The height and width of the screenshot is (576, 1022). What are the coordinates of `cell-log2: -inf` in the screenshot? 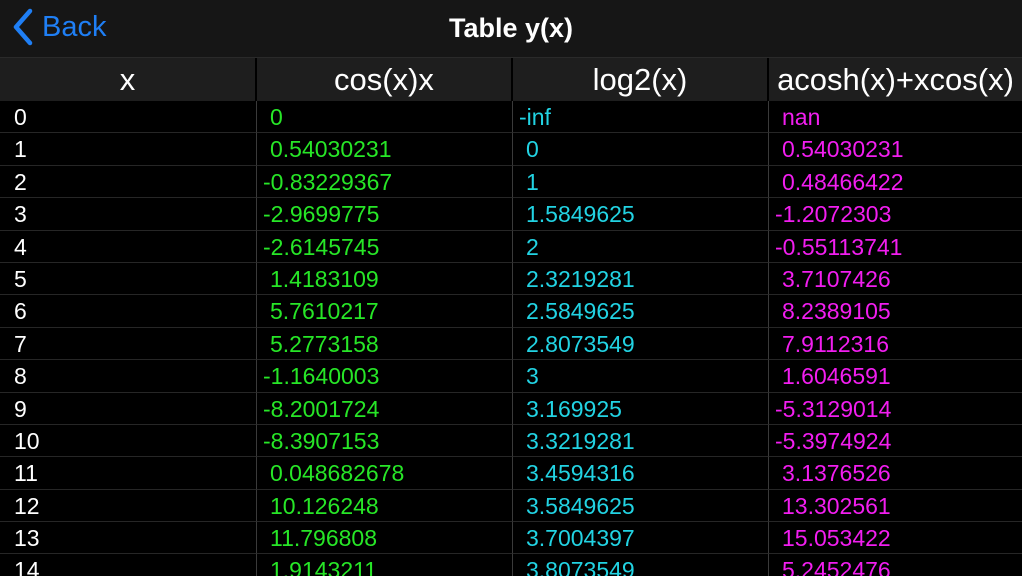 It's located at (641, 117).